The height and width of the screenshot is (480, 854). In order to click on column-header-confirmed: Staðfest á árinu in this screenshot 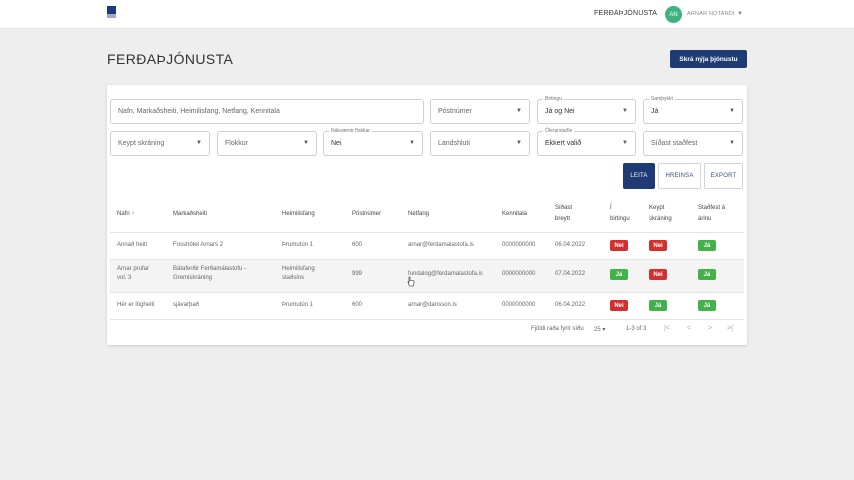, I will do `click(711, 214)`.